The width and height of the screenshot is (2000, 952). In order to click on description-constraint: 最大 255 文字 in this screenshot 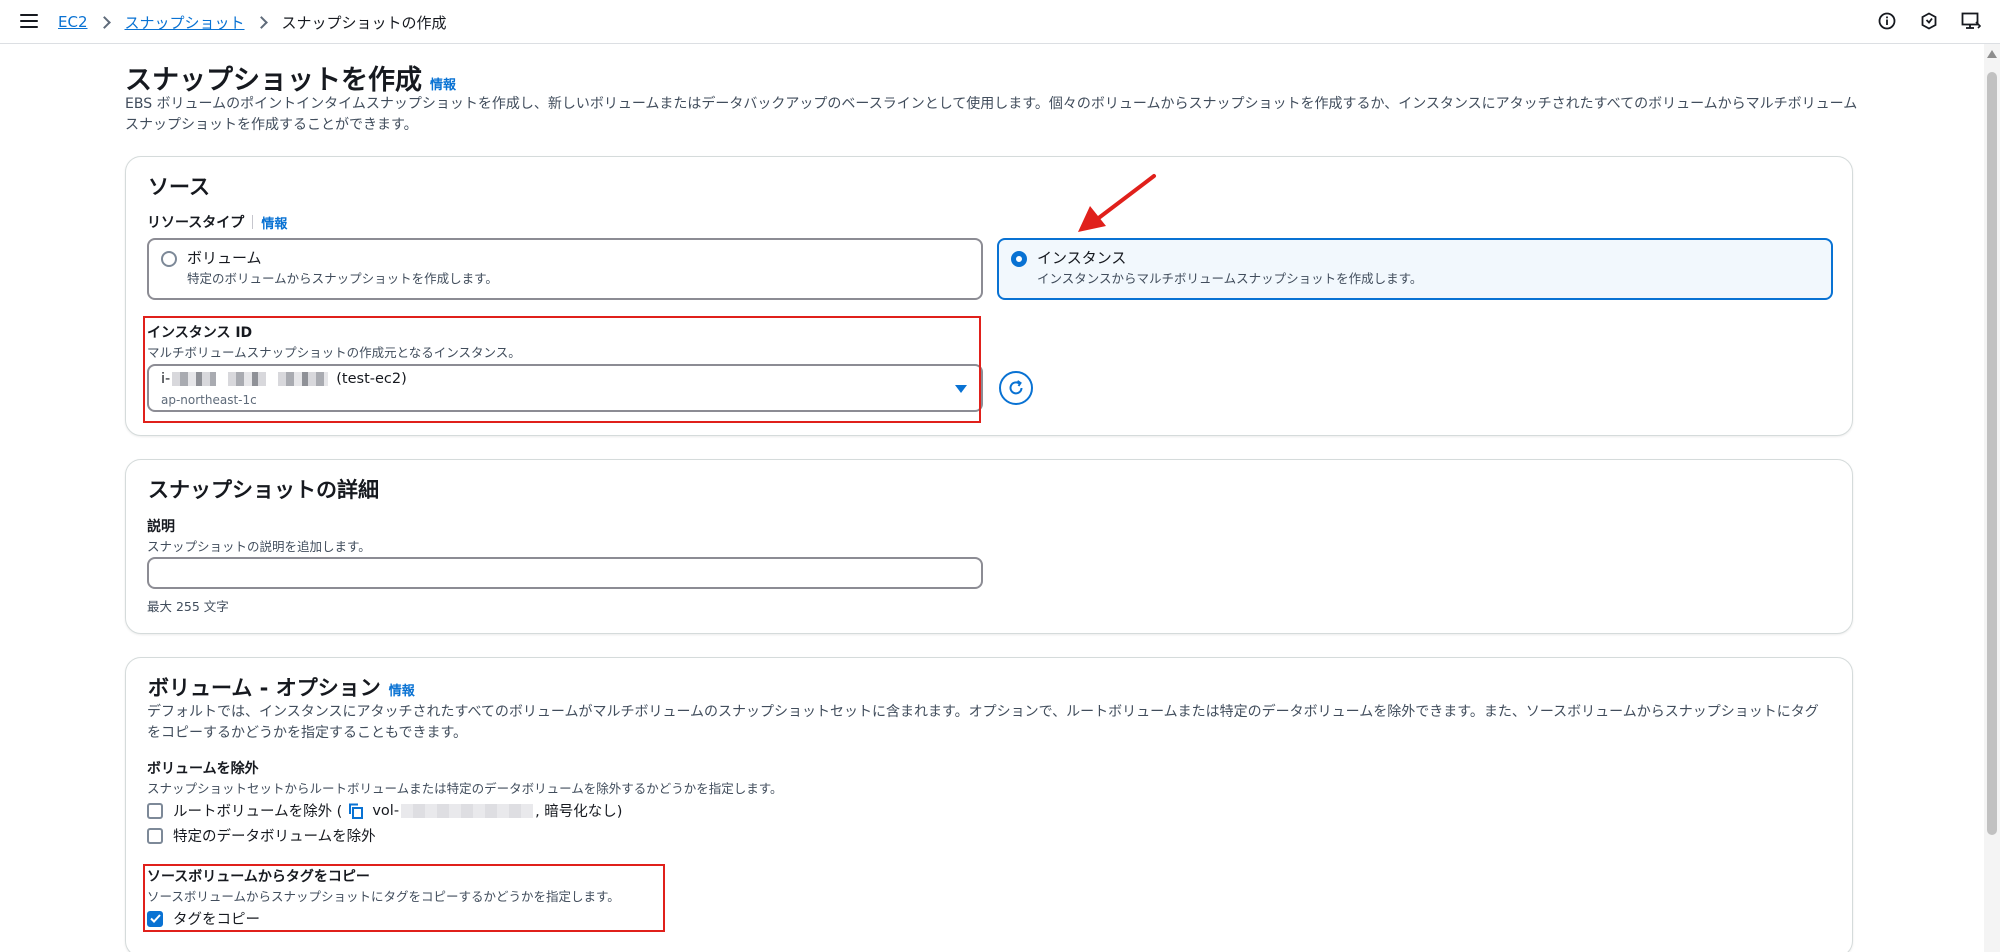, I will do `click(188, 606)`.